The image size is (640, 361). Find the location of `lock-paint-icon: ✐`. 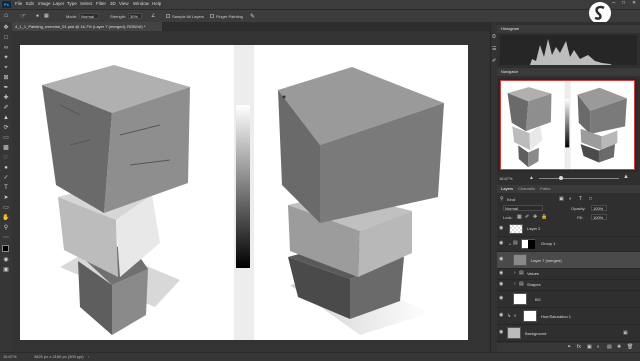

lock-paint-icon: ✐ is located at coordinates (527, 217).